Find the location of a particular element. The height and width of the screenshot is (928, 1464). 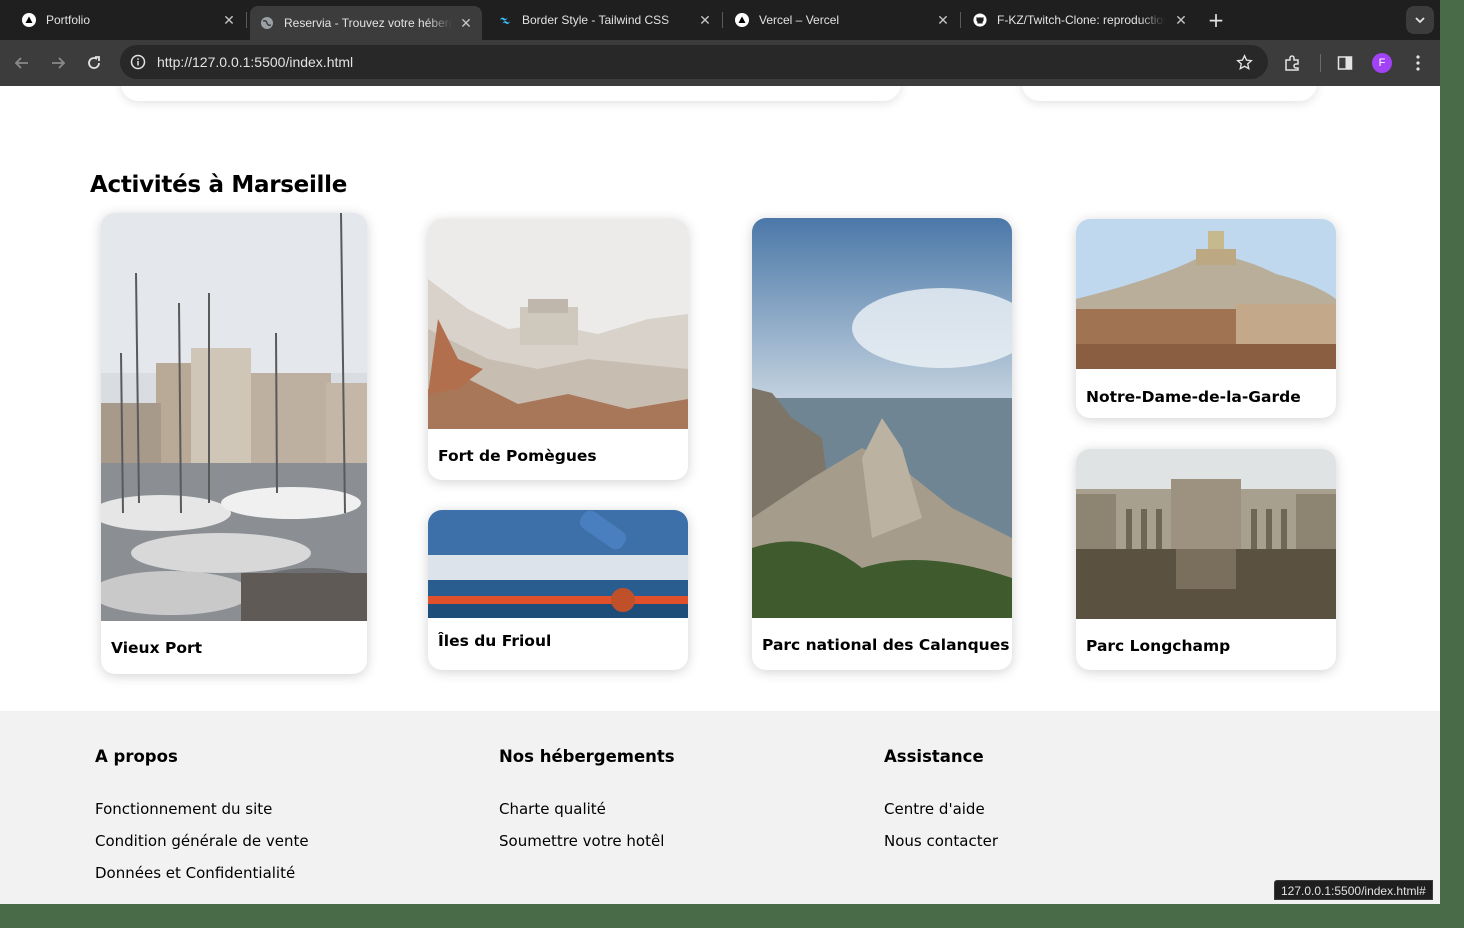

tab-portfolio: Portfolio ✕ is located at coordinates (122, 20).